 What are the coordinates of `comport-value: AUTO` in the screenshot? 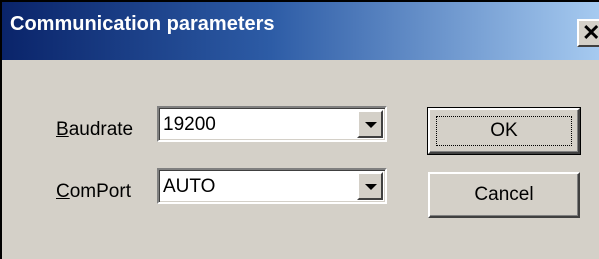 It's located at (189, 186).